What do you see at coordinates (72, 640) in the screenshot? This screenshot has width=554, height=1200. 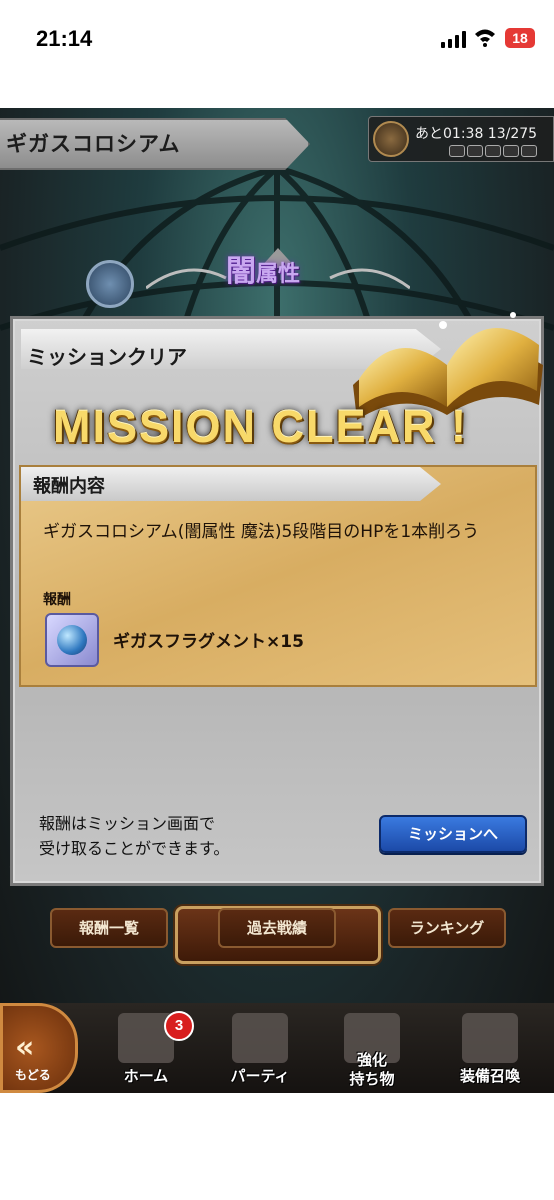 I see `gigas-fragment-icon` at bounding box center [72, 640].